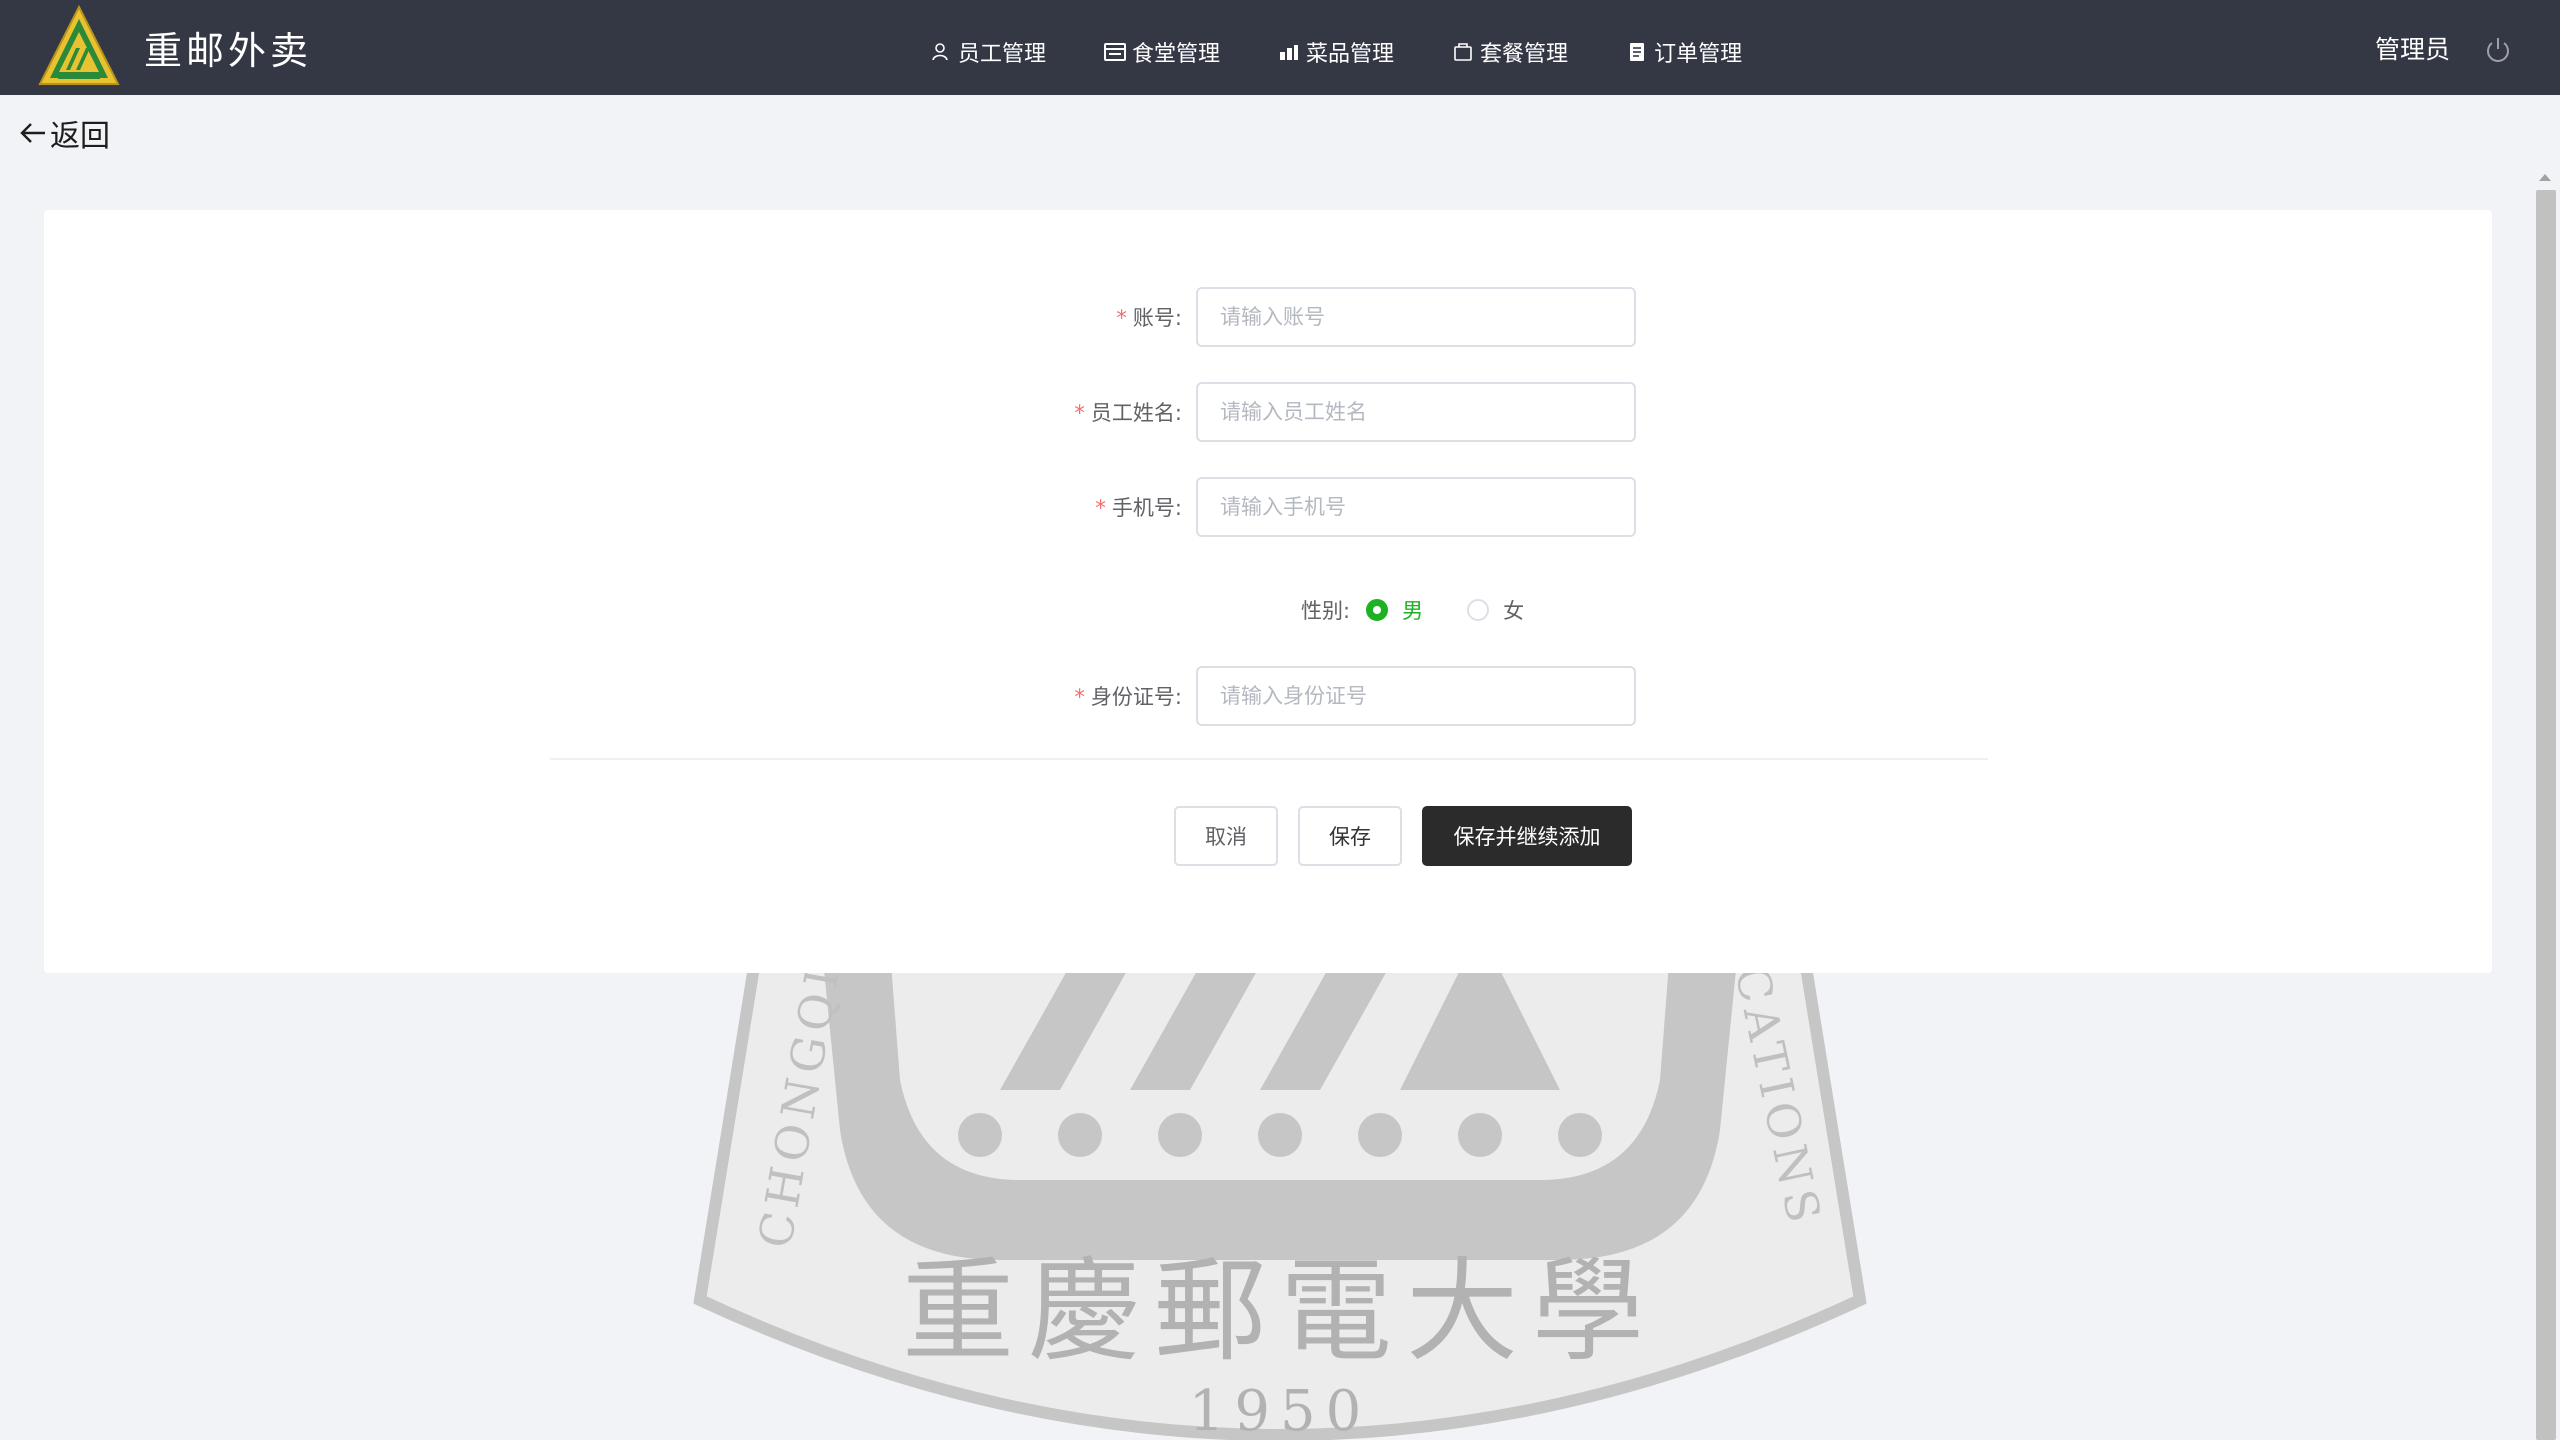 The image size is (2560, 1440). I want to click on employee-name-input, so click(1416, 412).